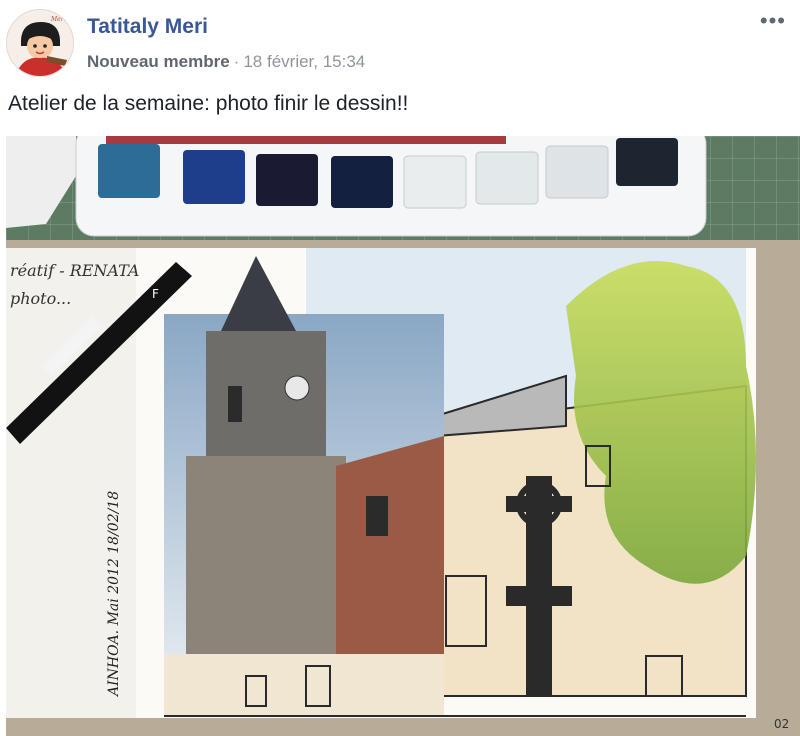  Describe the element at coordinates (74, 270) in the screenshot. I see `note-line-1: réatif - RENATA` at that location.